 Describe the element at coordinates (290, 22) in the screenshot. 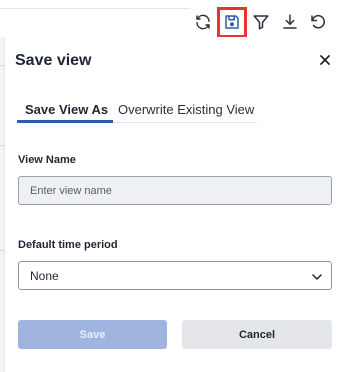

I see `download-icon` at that location.